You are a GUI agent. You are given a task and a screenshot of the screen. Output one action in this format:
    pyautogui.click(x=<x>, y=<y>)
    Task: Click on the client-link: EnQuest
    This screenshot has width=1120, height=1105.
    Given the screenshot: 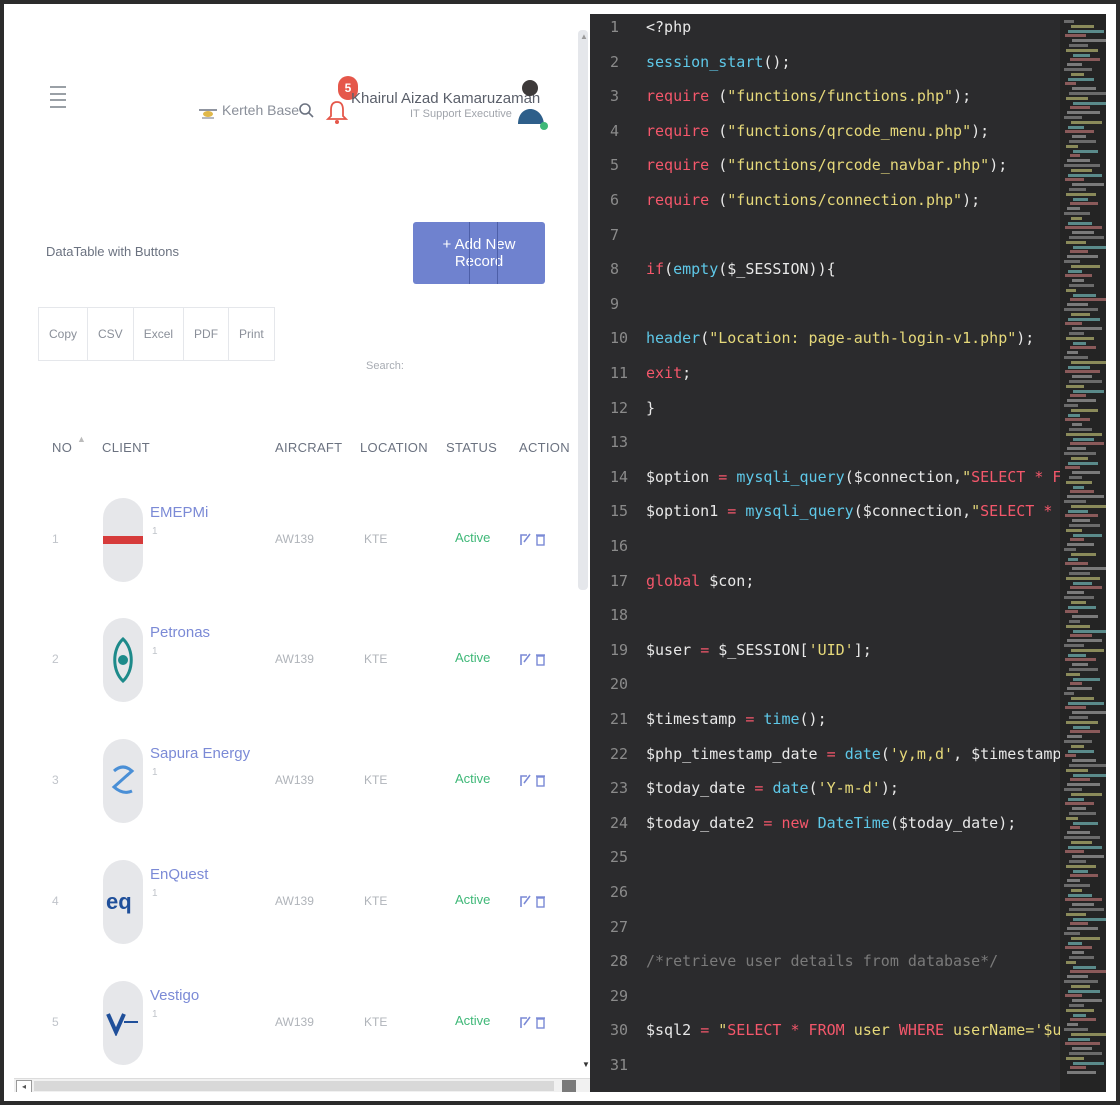 What is the action you would take?
    pyautogui.click(x=179, y=874)
    